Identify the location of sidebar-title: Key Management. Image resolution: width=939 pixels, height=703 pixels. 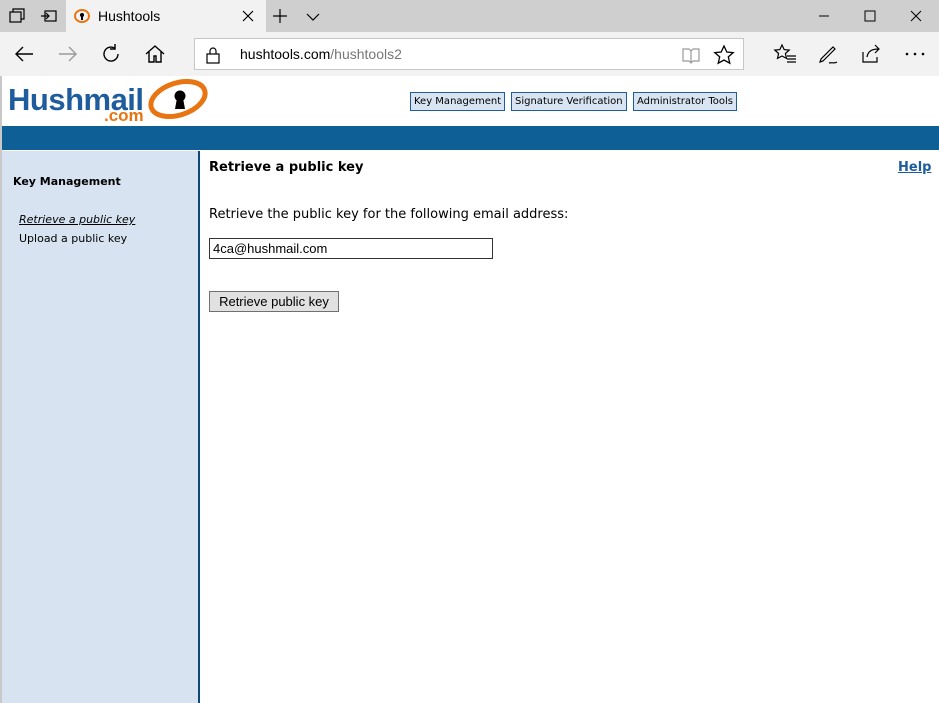
(67, 181).